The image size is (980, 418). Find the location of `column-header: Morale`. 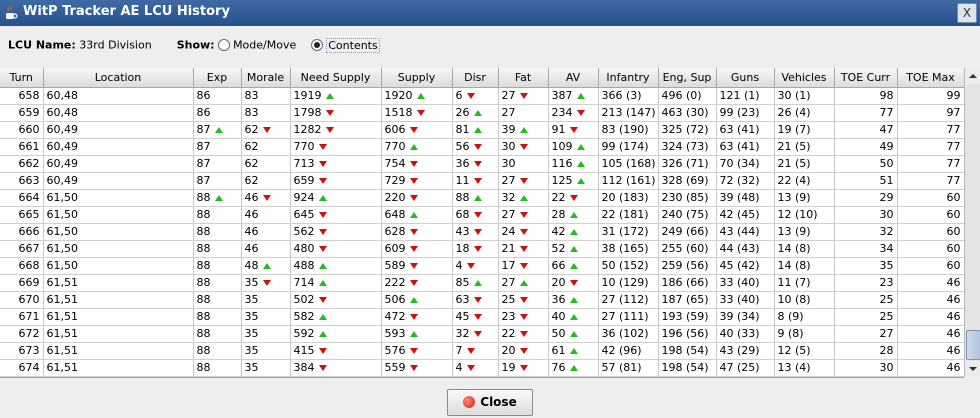

column-header: Morale is located at coordinates (266, 78).